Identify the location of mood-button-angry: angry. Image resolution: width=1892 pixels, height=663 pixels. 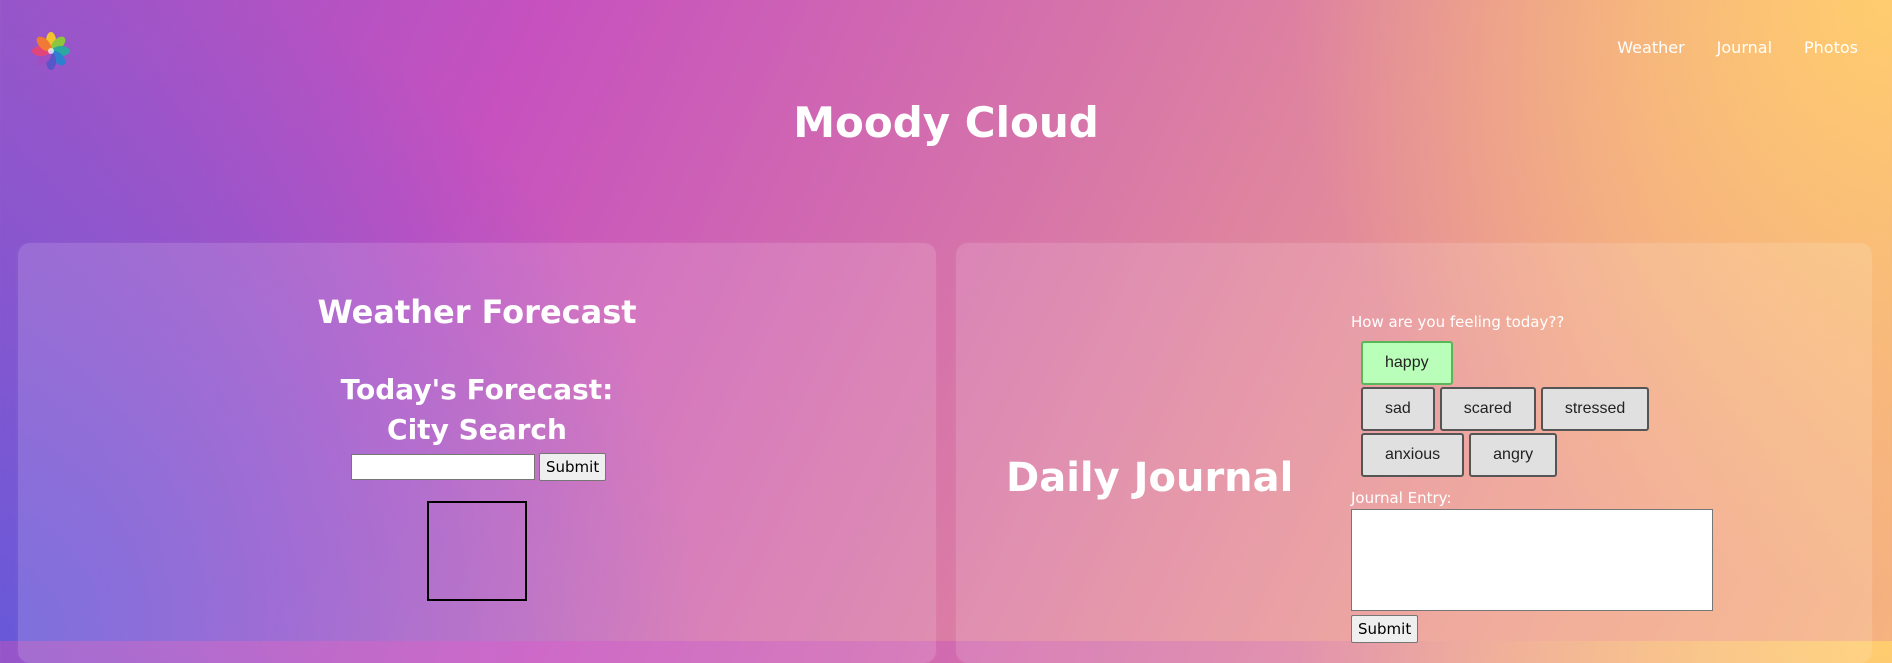
(1513, 455).